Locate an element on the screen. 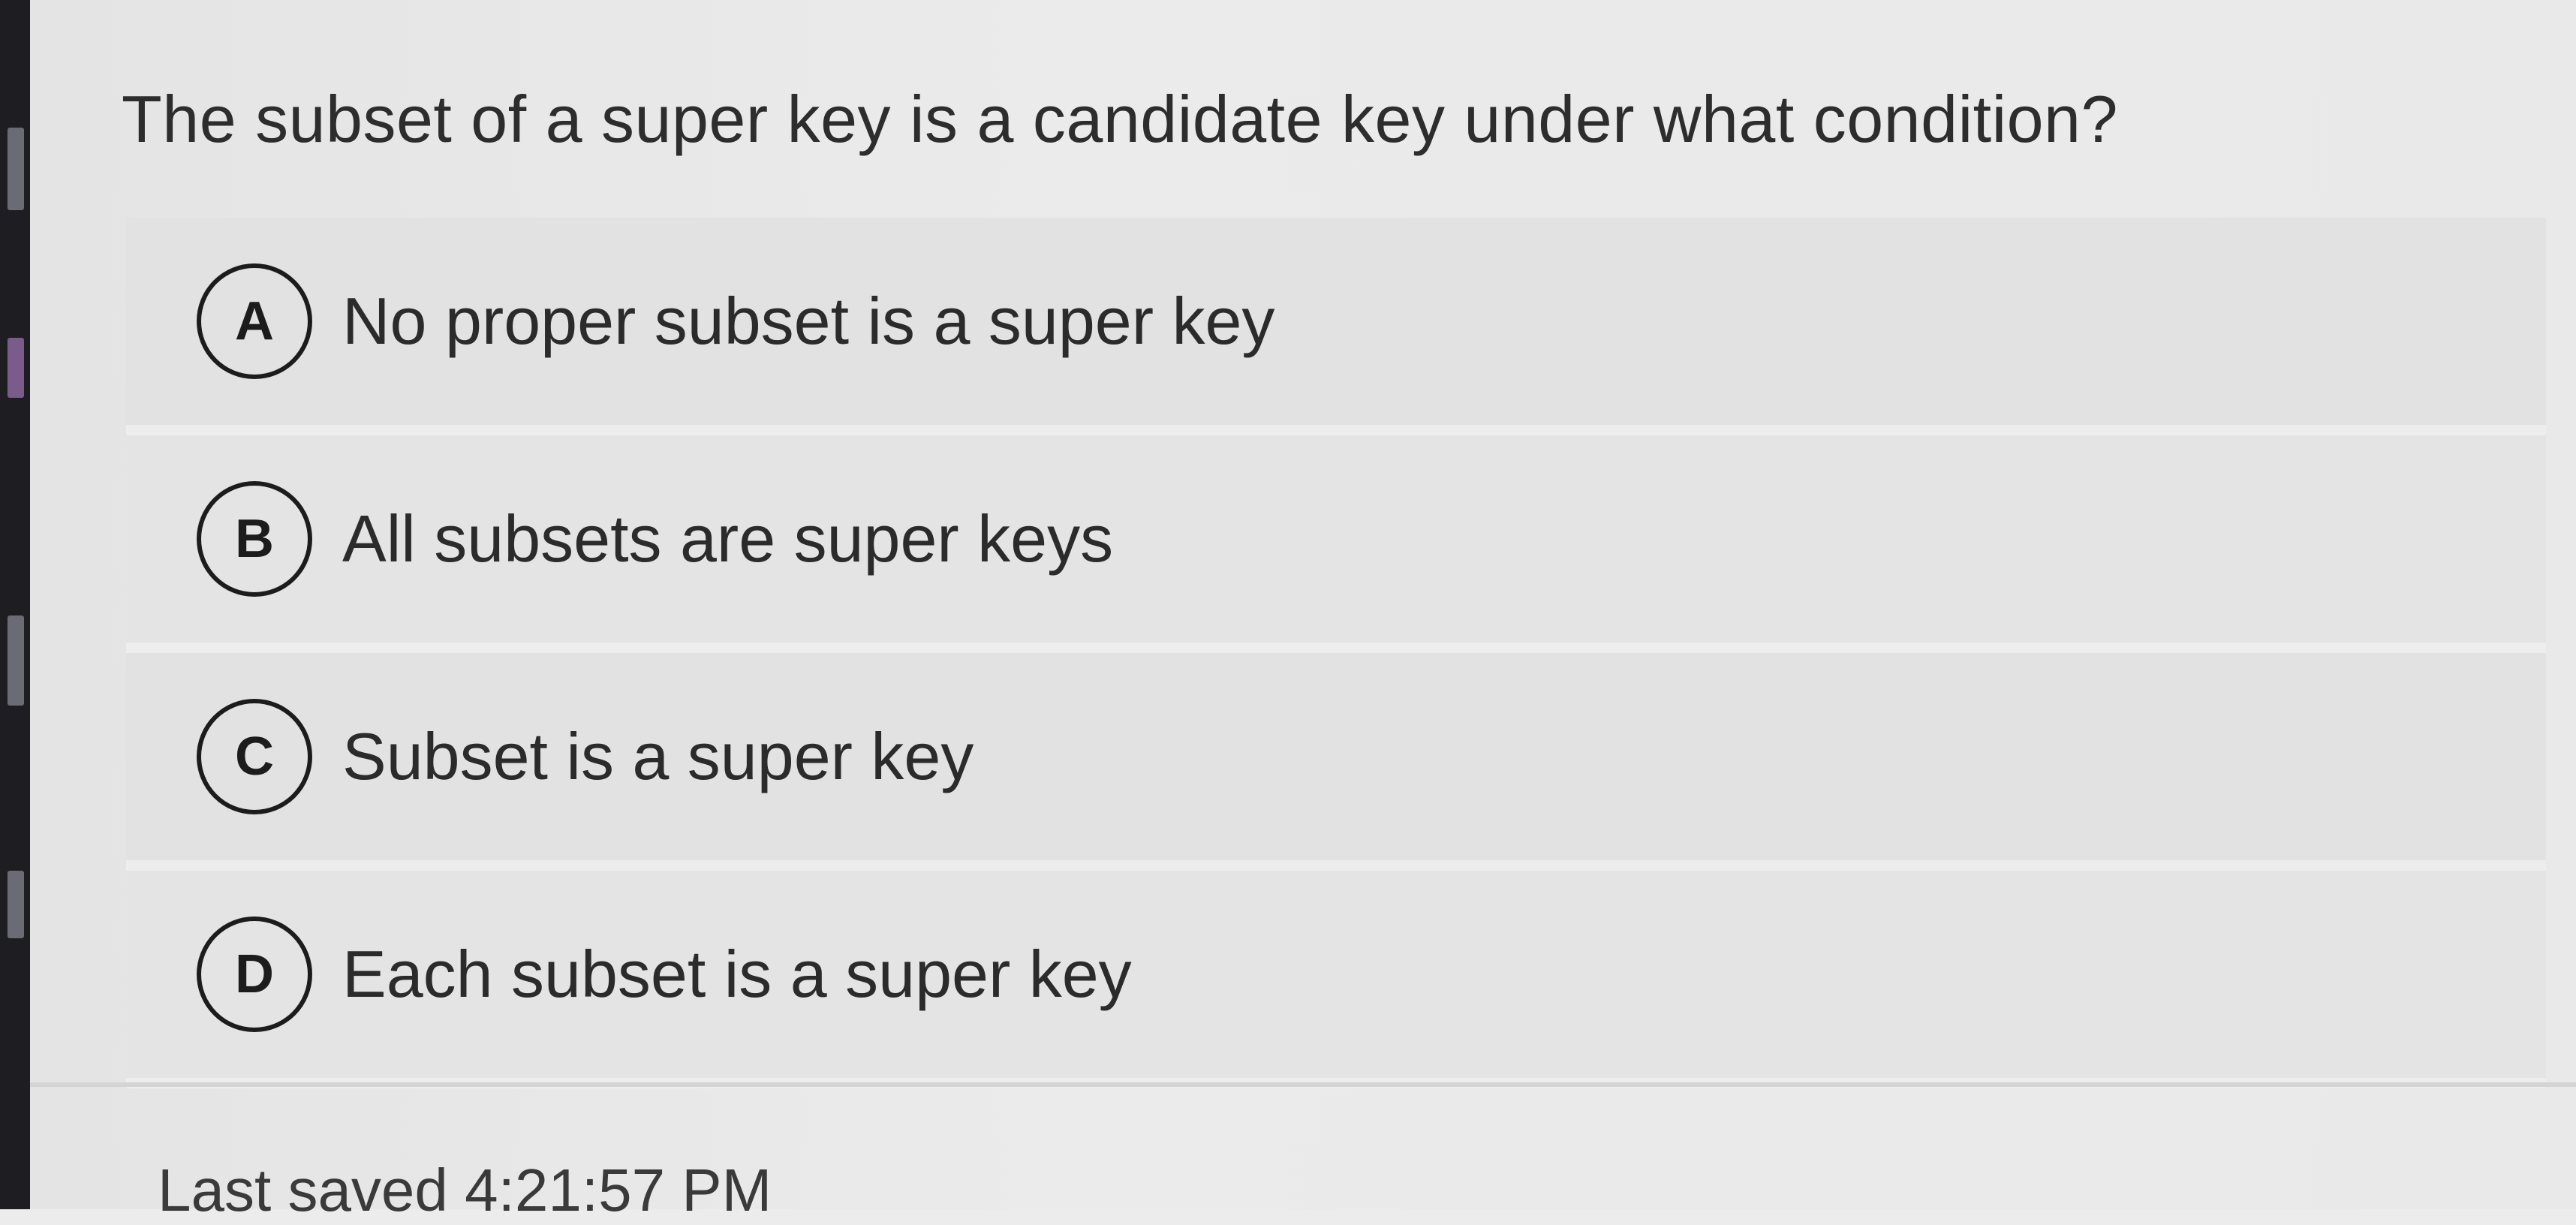 The height and width of the screenshot is (1225, 2576). option-d-label: Each subset is a super key is located at coordinates (737, 974).